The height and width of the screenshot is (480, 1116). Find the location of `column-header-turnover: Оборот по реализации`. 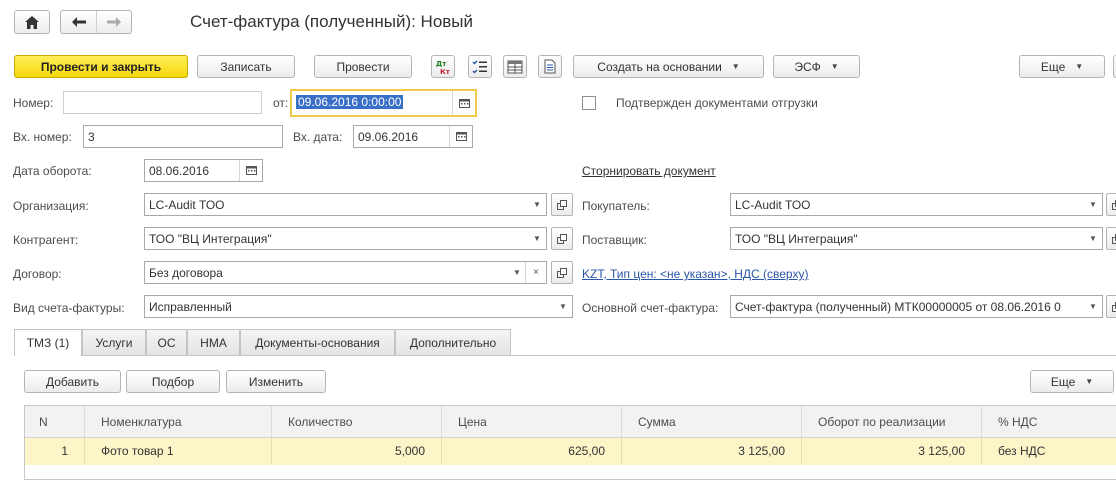

column-header-turnover: Оборот по реализации is located at coordinates (892, 421).